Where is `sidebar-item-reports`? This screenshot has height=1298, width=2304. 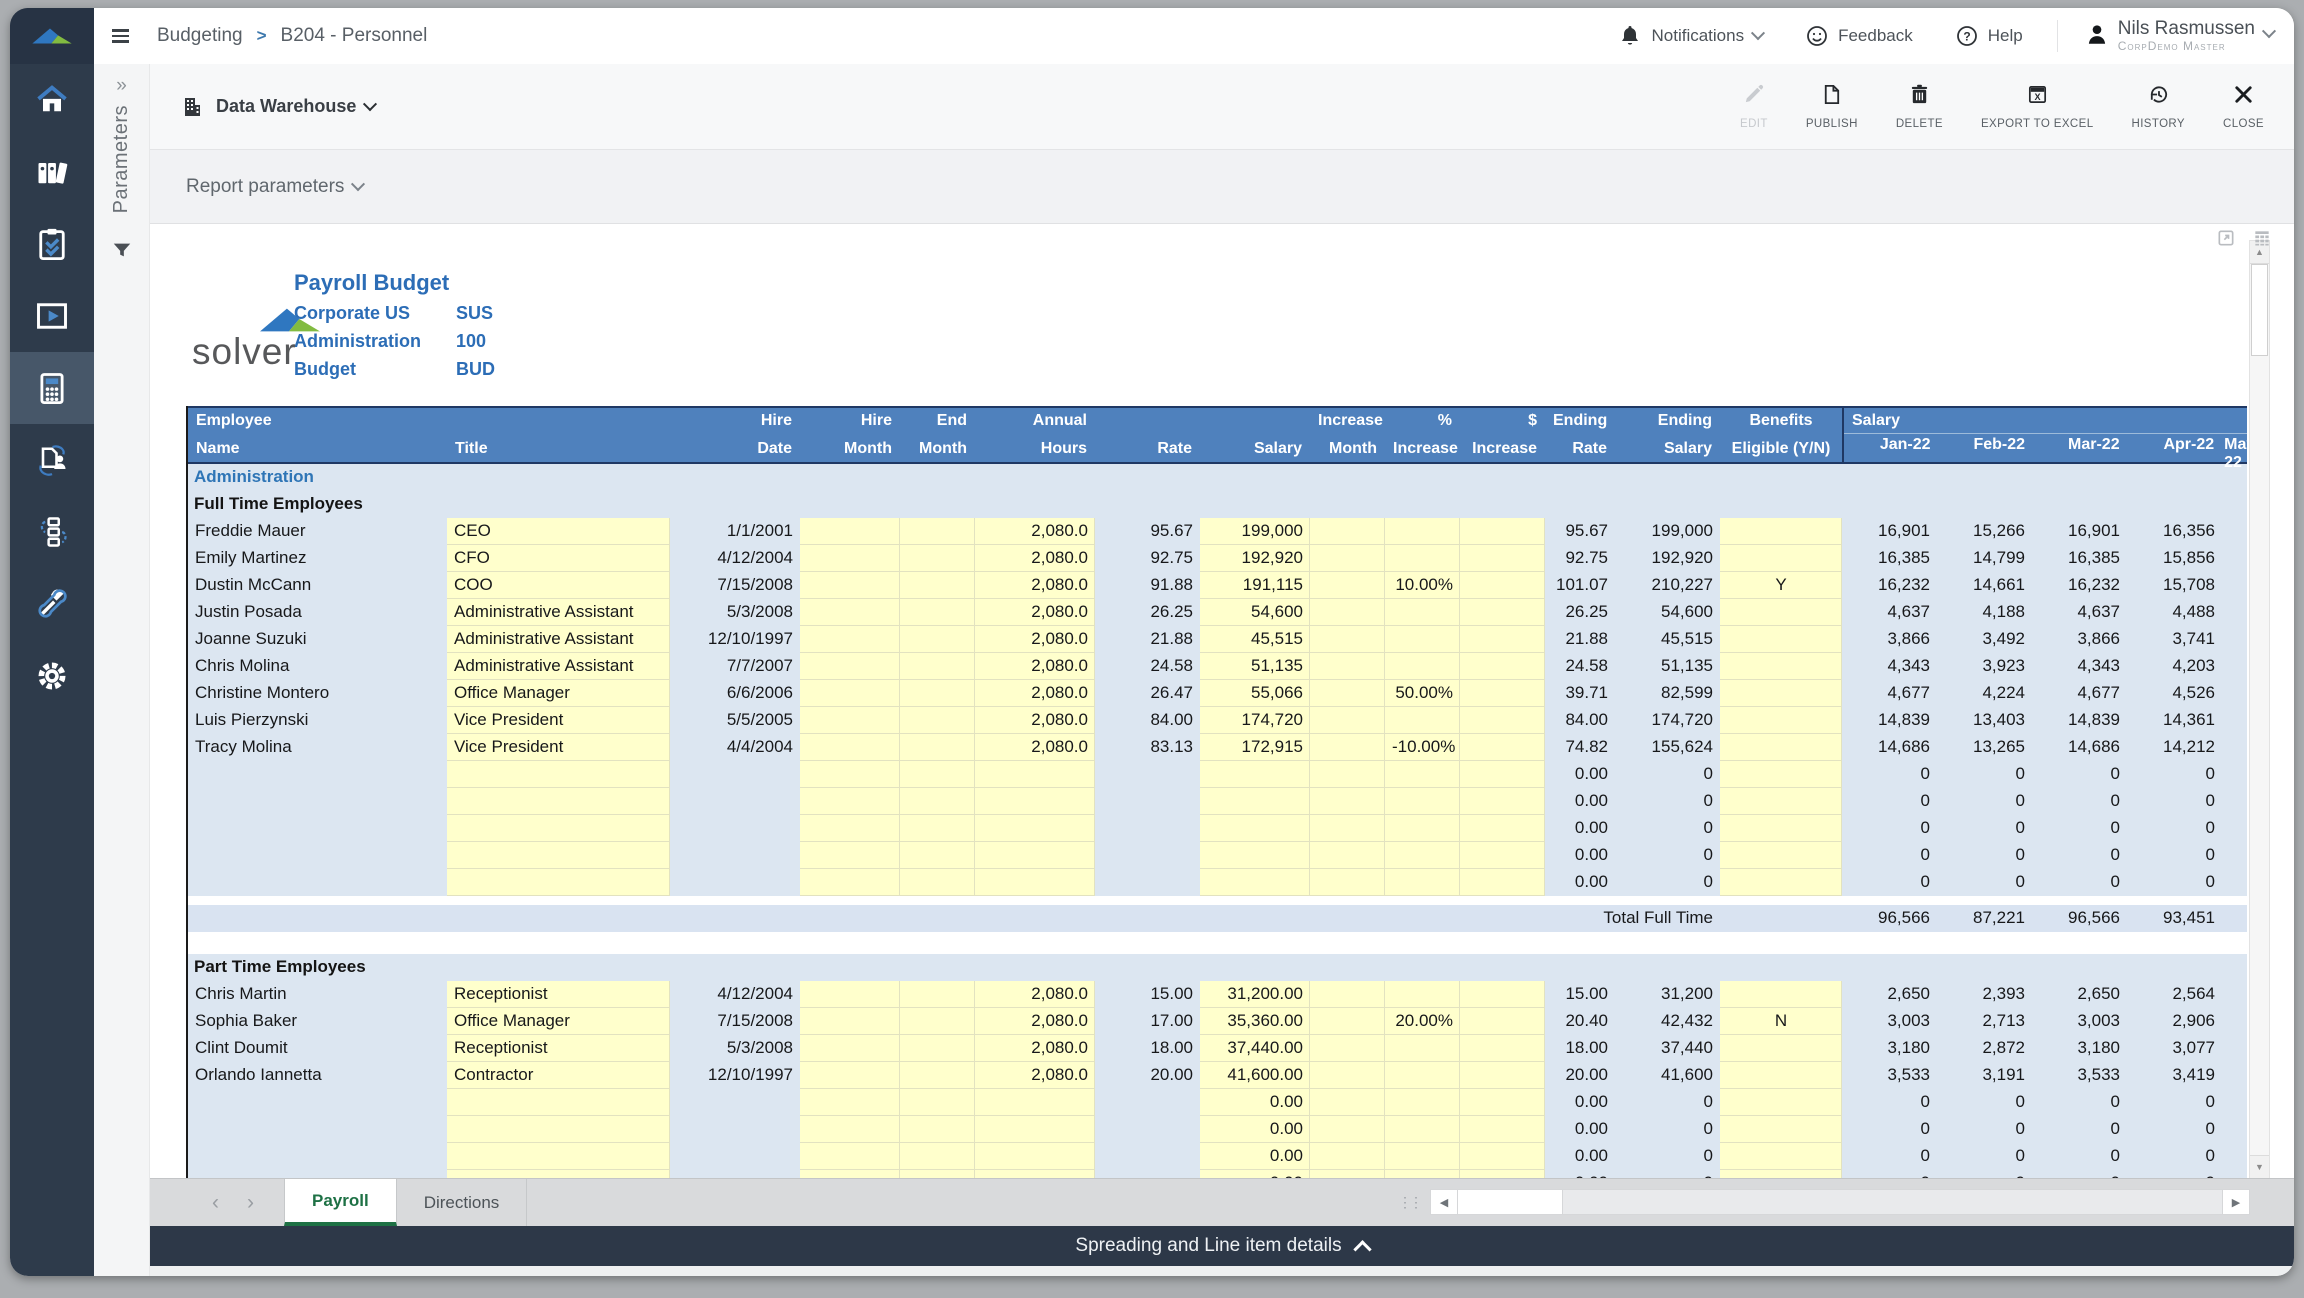
sidebar-item-reports is located at coordinates (52, 316).